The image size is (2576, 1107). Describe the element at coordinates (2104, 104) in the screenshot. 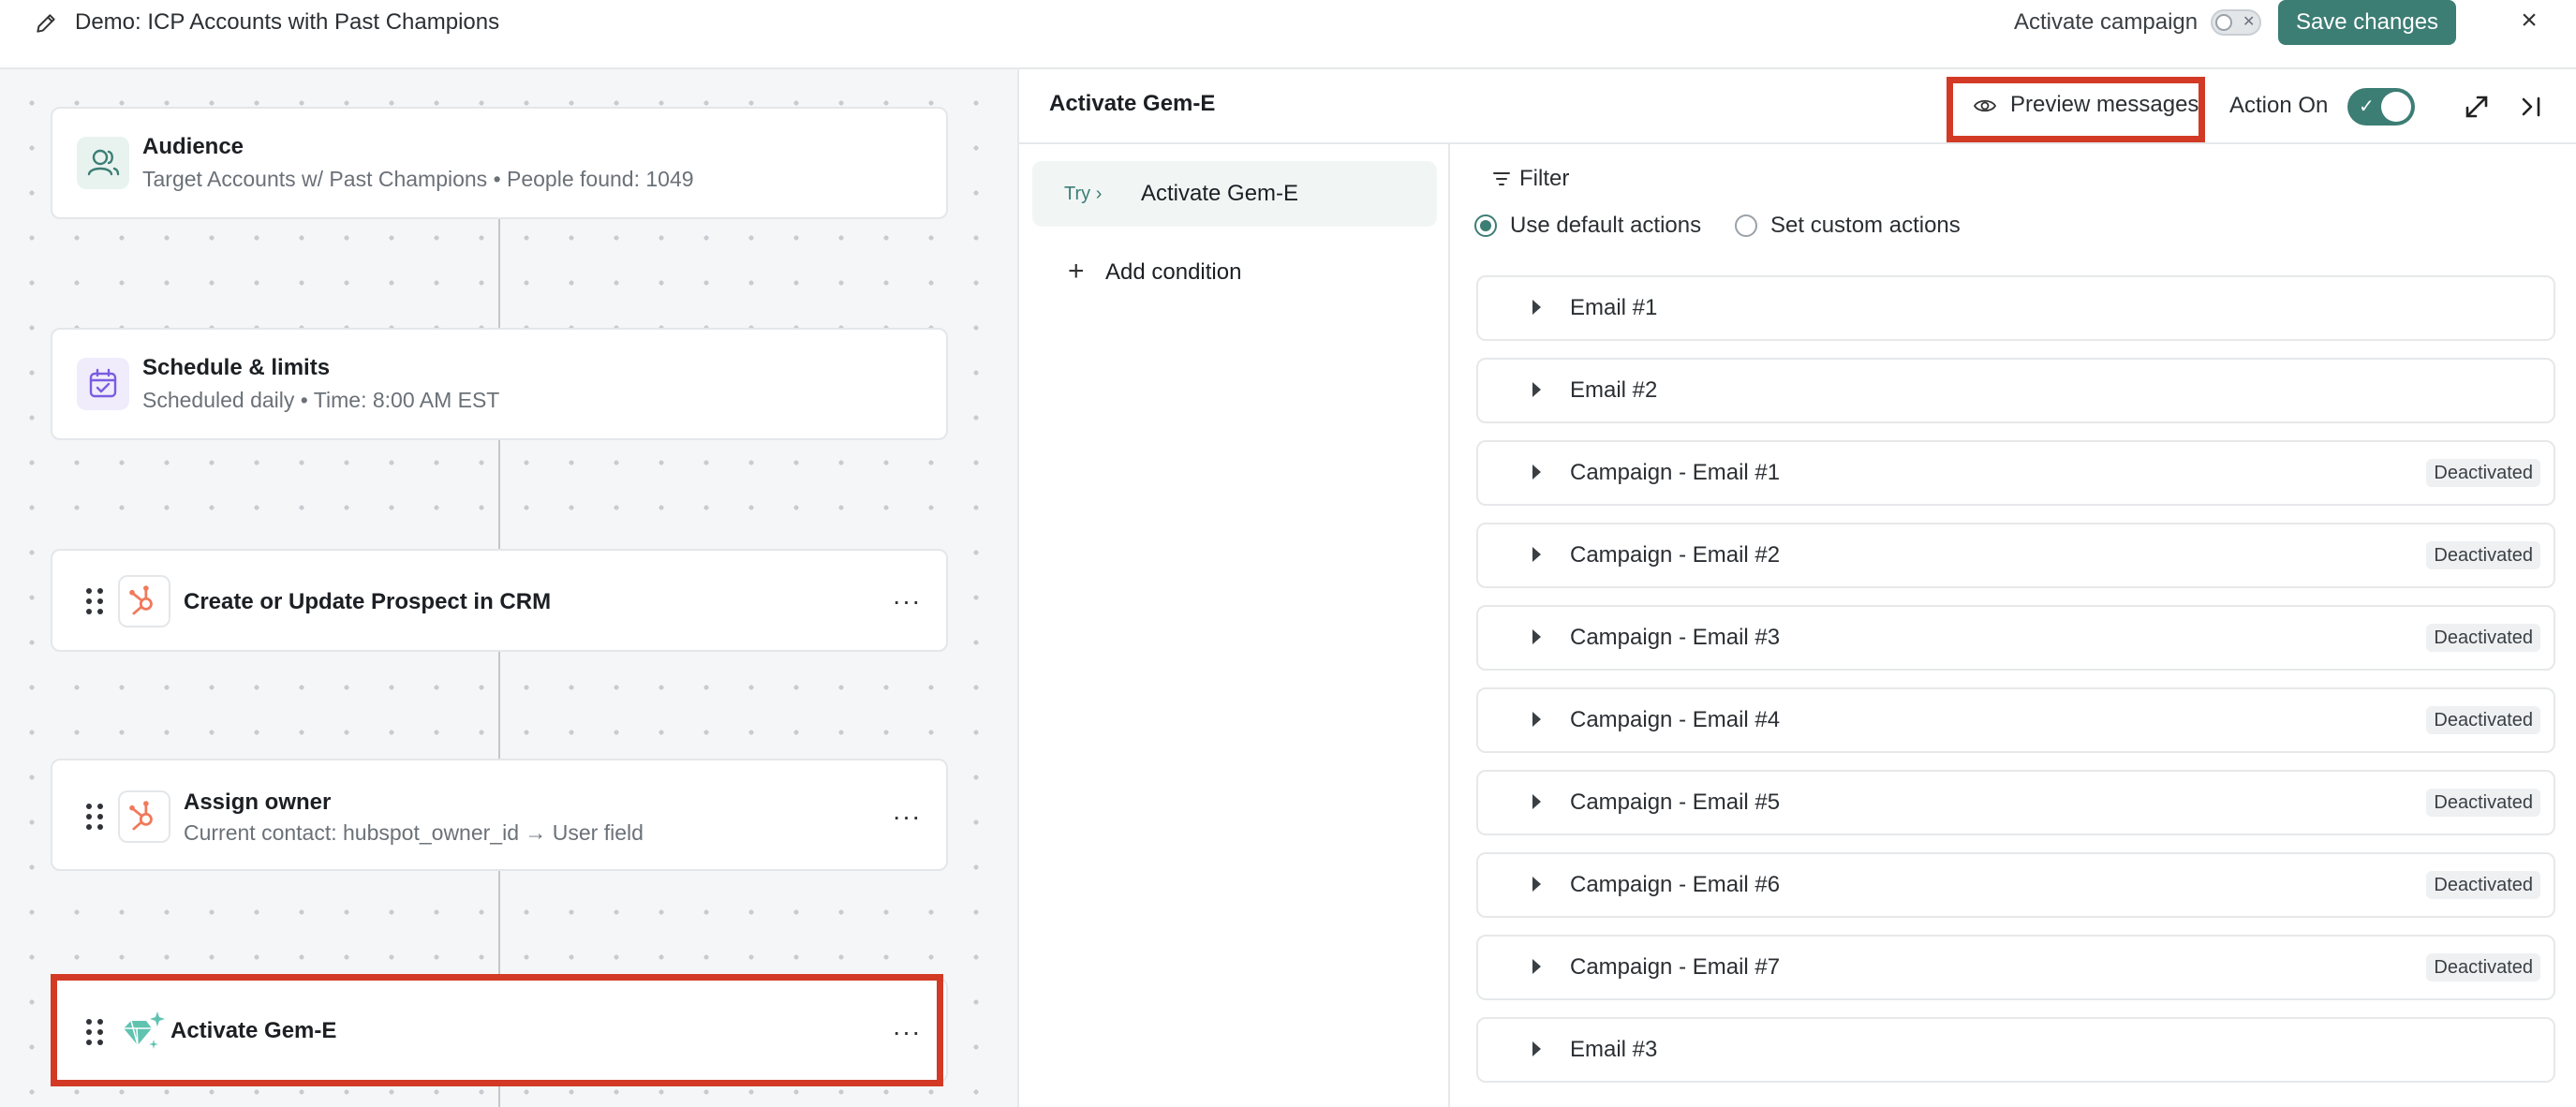

I see `preview-messages-label: Preview messages` at that location.